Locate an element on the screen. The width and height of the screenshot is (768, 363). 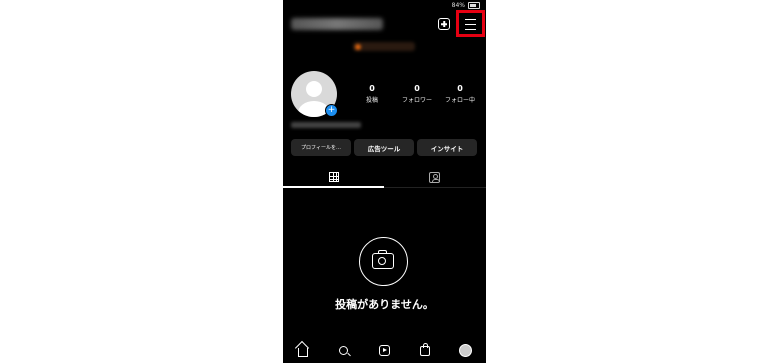
professional-dashboard-banner-blurred is located at coordinates (384, 46).